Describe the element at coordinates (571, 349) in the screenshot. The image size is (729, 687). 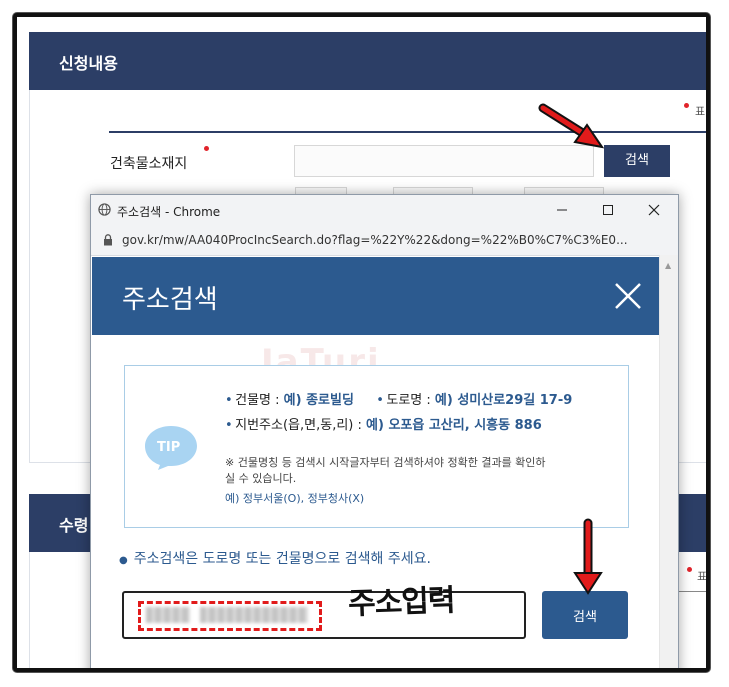
I see `annotation-overlay` at that location.